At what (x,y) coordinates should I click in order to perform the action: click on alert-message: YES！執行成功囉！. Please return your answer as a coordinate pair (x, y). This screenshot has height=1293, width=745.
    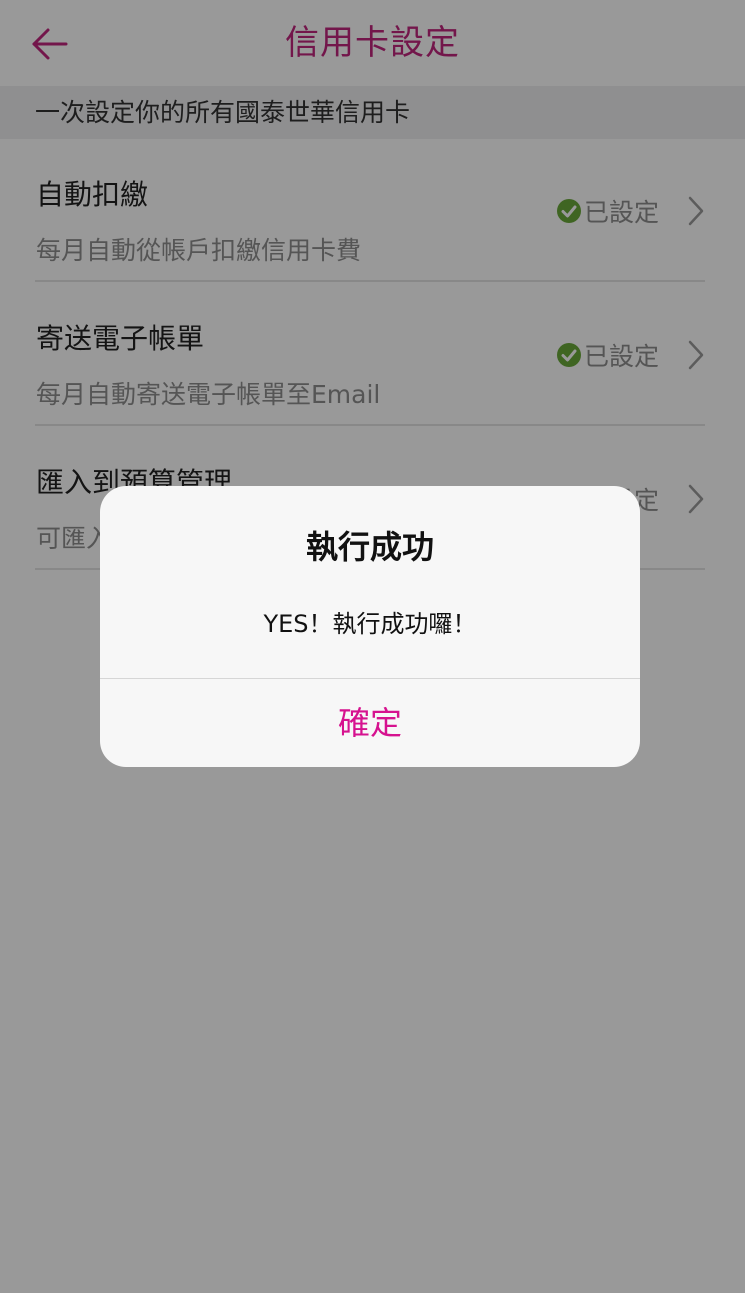
    Looking at the image, I should click on (370, 624).